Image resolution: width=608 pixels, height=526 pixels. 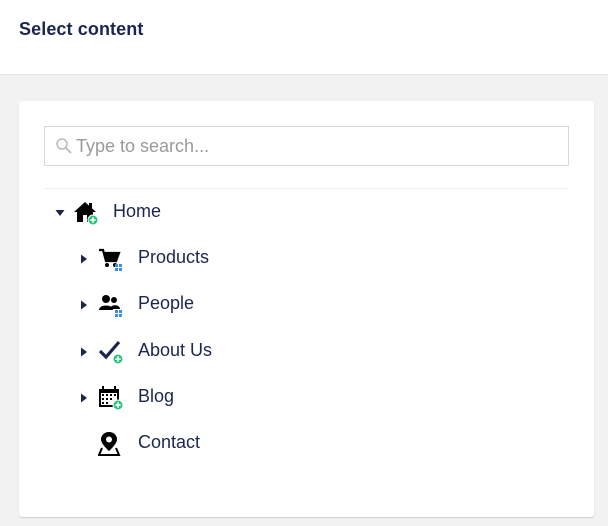 What do you see at coordinates (110, 306) in the screenshot?
I see `people-icon` at bounding box center [110, 306].